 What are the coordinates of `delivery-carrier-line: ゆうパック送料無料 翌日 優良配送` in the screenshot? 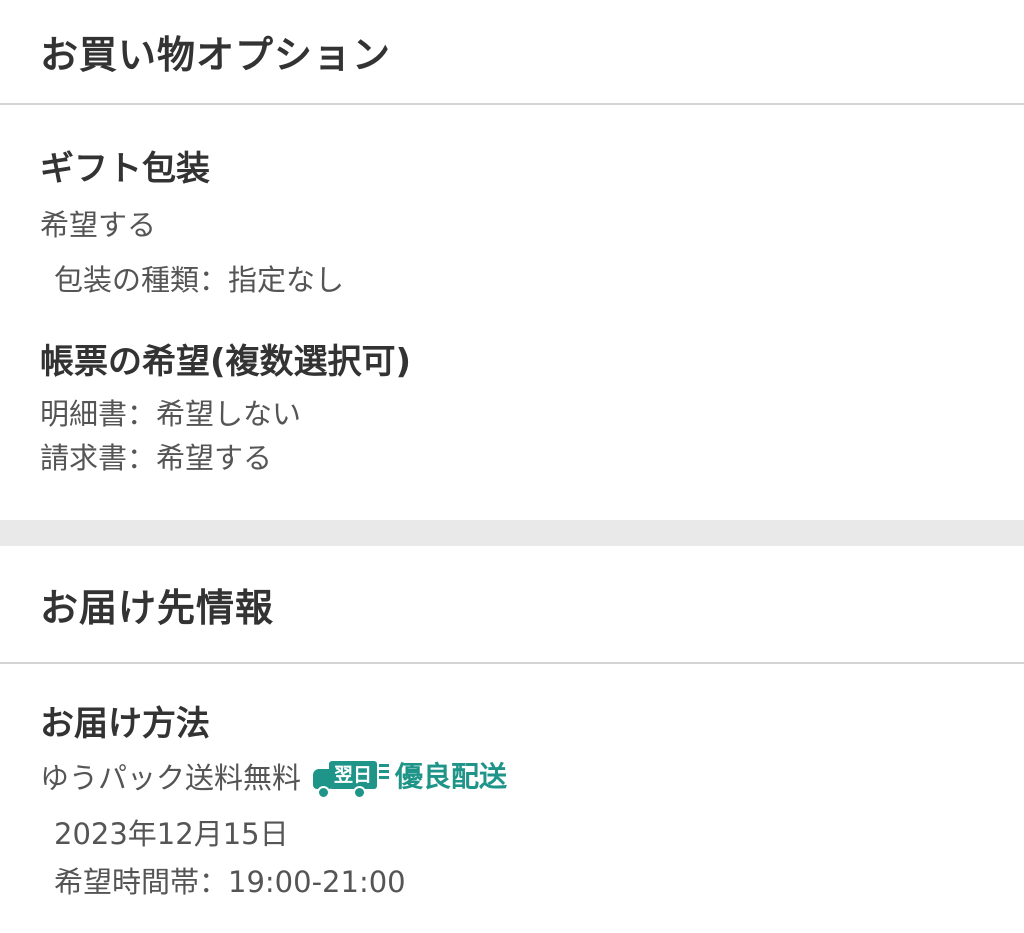 It's located at (512, 779).